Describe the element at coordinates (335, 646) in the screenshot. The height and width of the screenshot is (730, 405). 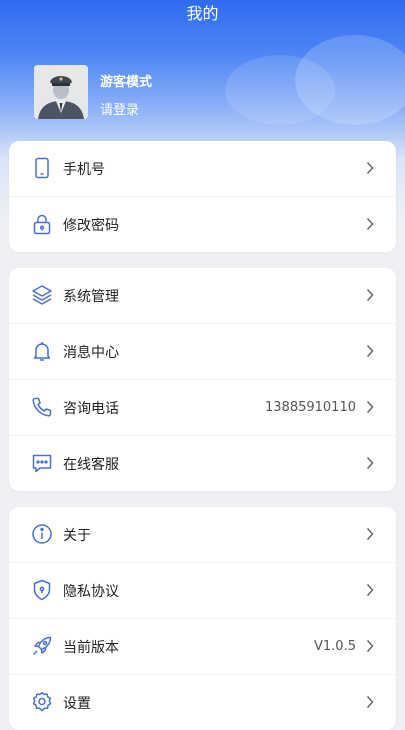
I see `version-value: V1.0.5` at that location.